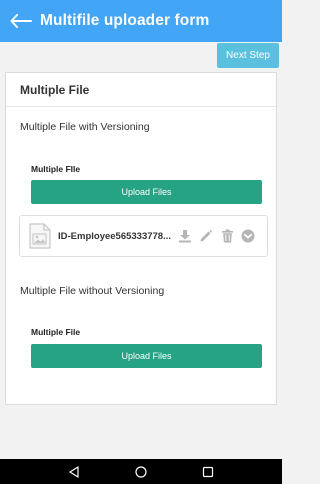 The height and width of the screenshot is (484, 320). Describe the element at coordinates (56, 169) in the screenshot. I see `field-label-versioning: Multiple FIle` at that location.